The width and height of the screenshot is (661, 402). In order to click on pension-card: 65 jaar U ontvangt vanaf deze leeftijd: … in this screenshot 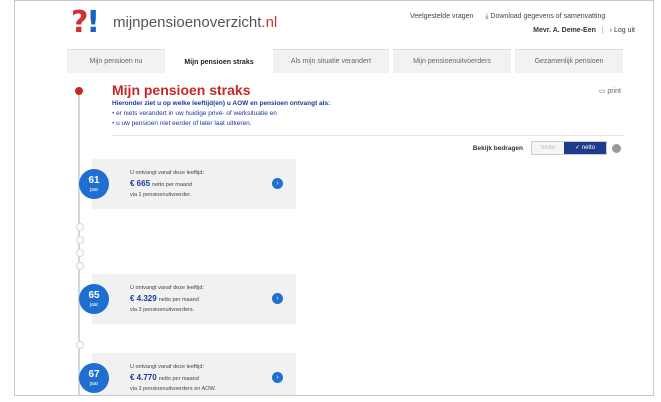, I will do `click(187, 299)`.